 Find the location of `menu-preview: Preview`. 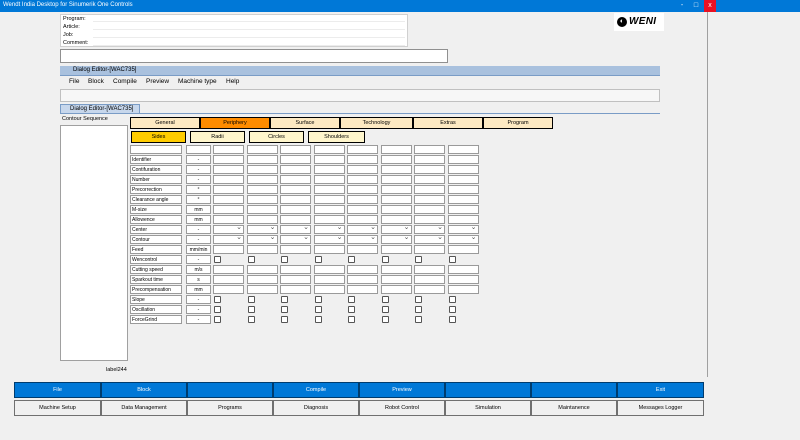

menu-preview: Preview is located at coordinates (157, 81).